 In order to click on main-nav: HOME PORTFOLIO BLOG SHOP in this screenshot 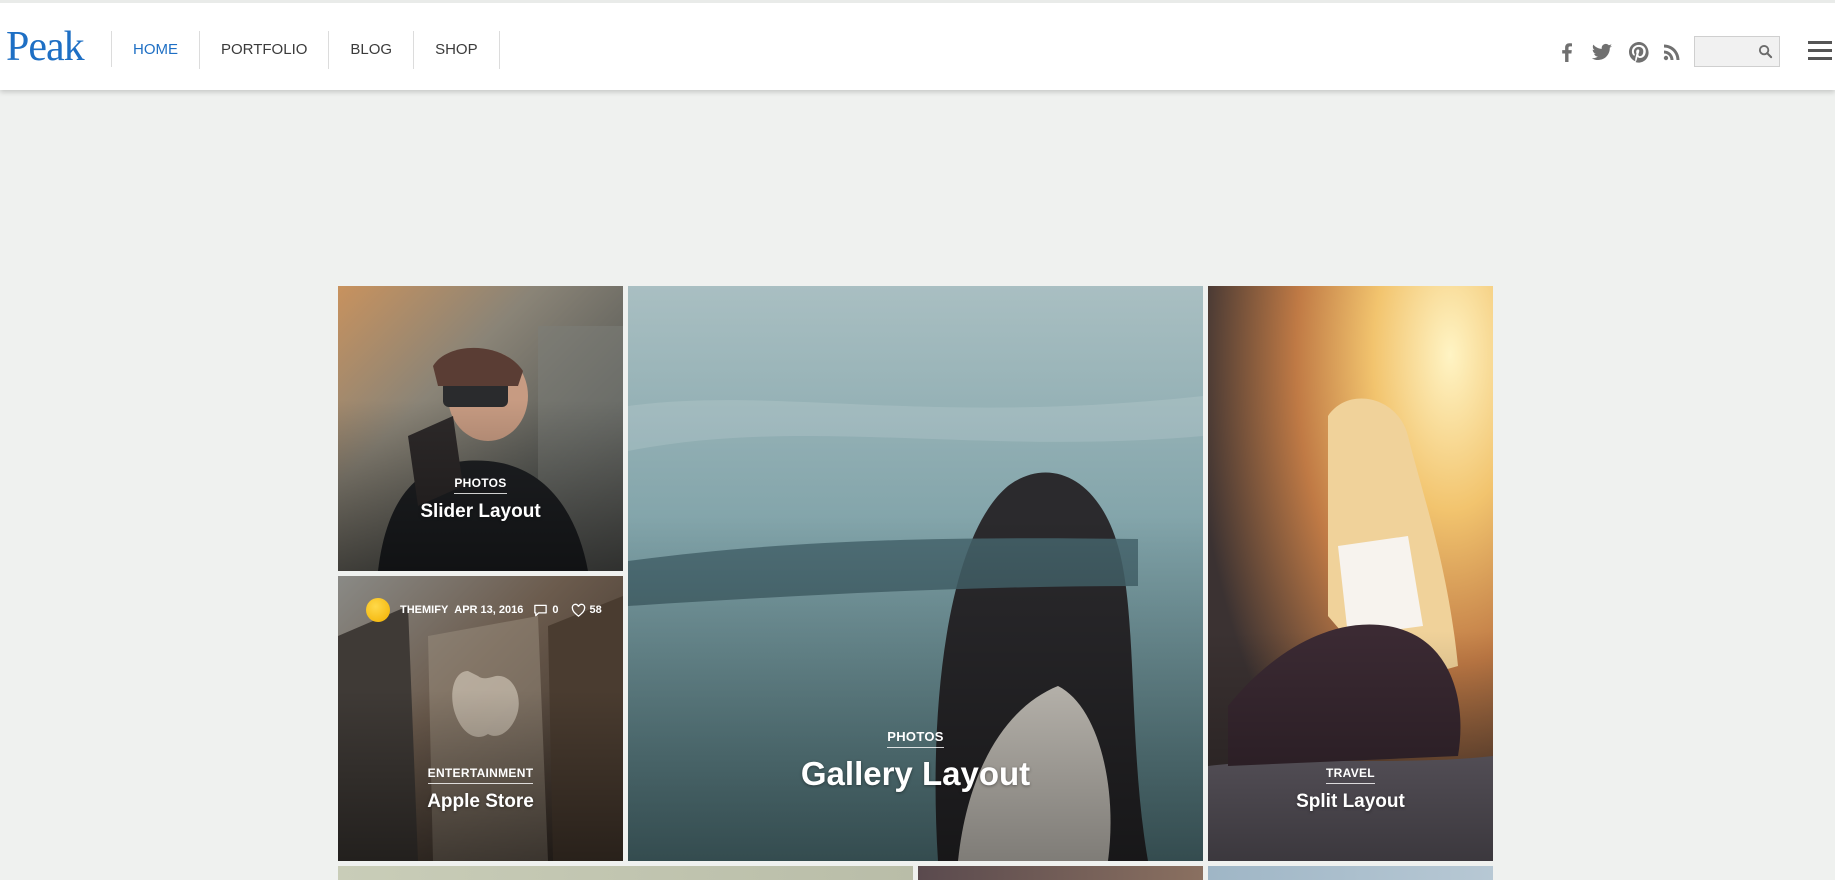, I will do `click(306, 50)`.